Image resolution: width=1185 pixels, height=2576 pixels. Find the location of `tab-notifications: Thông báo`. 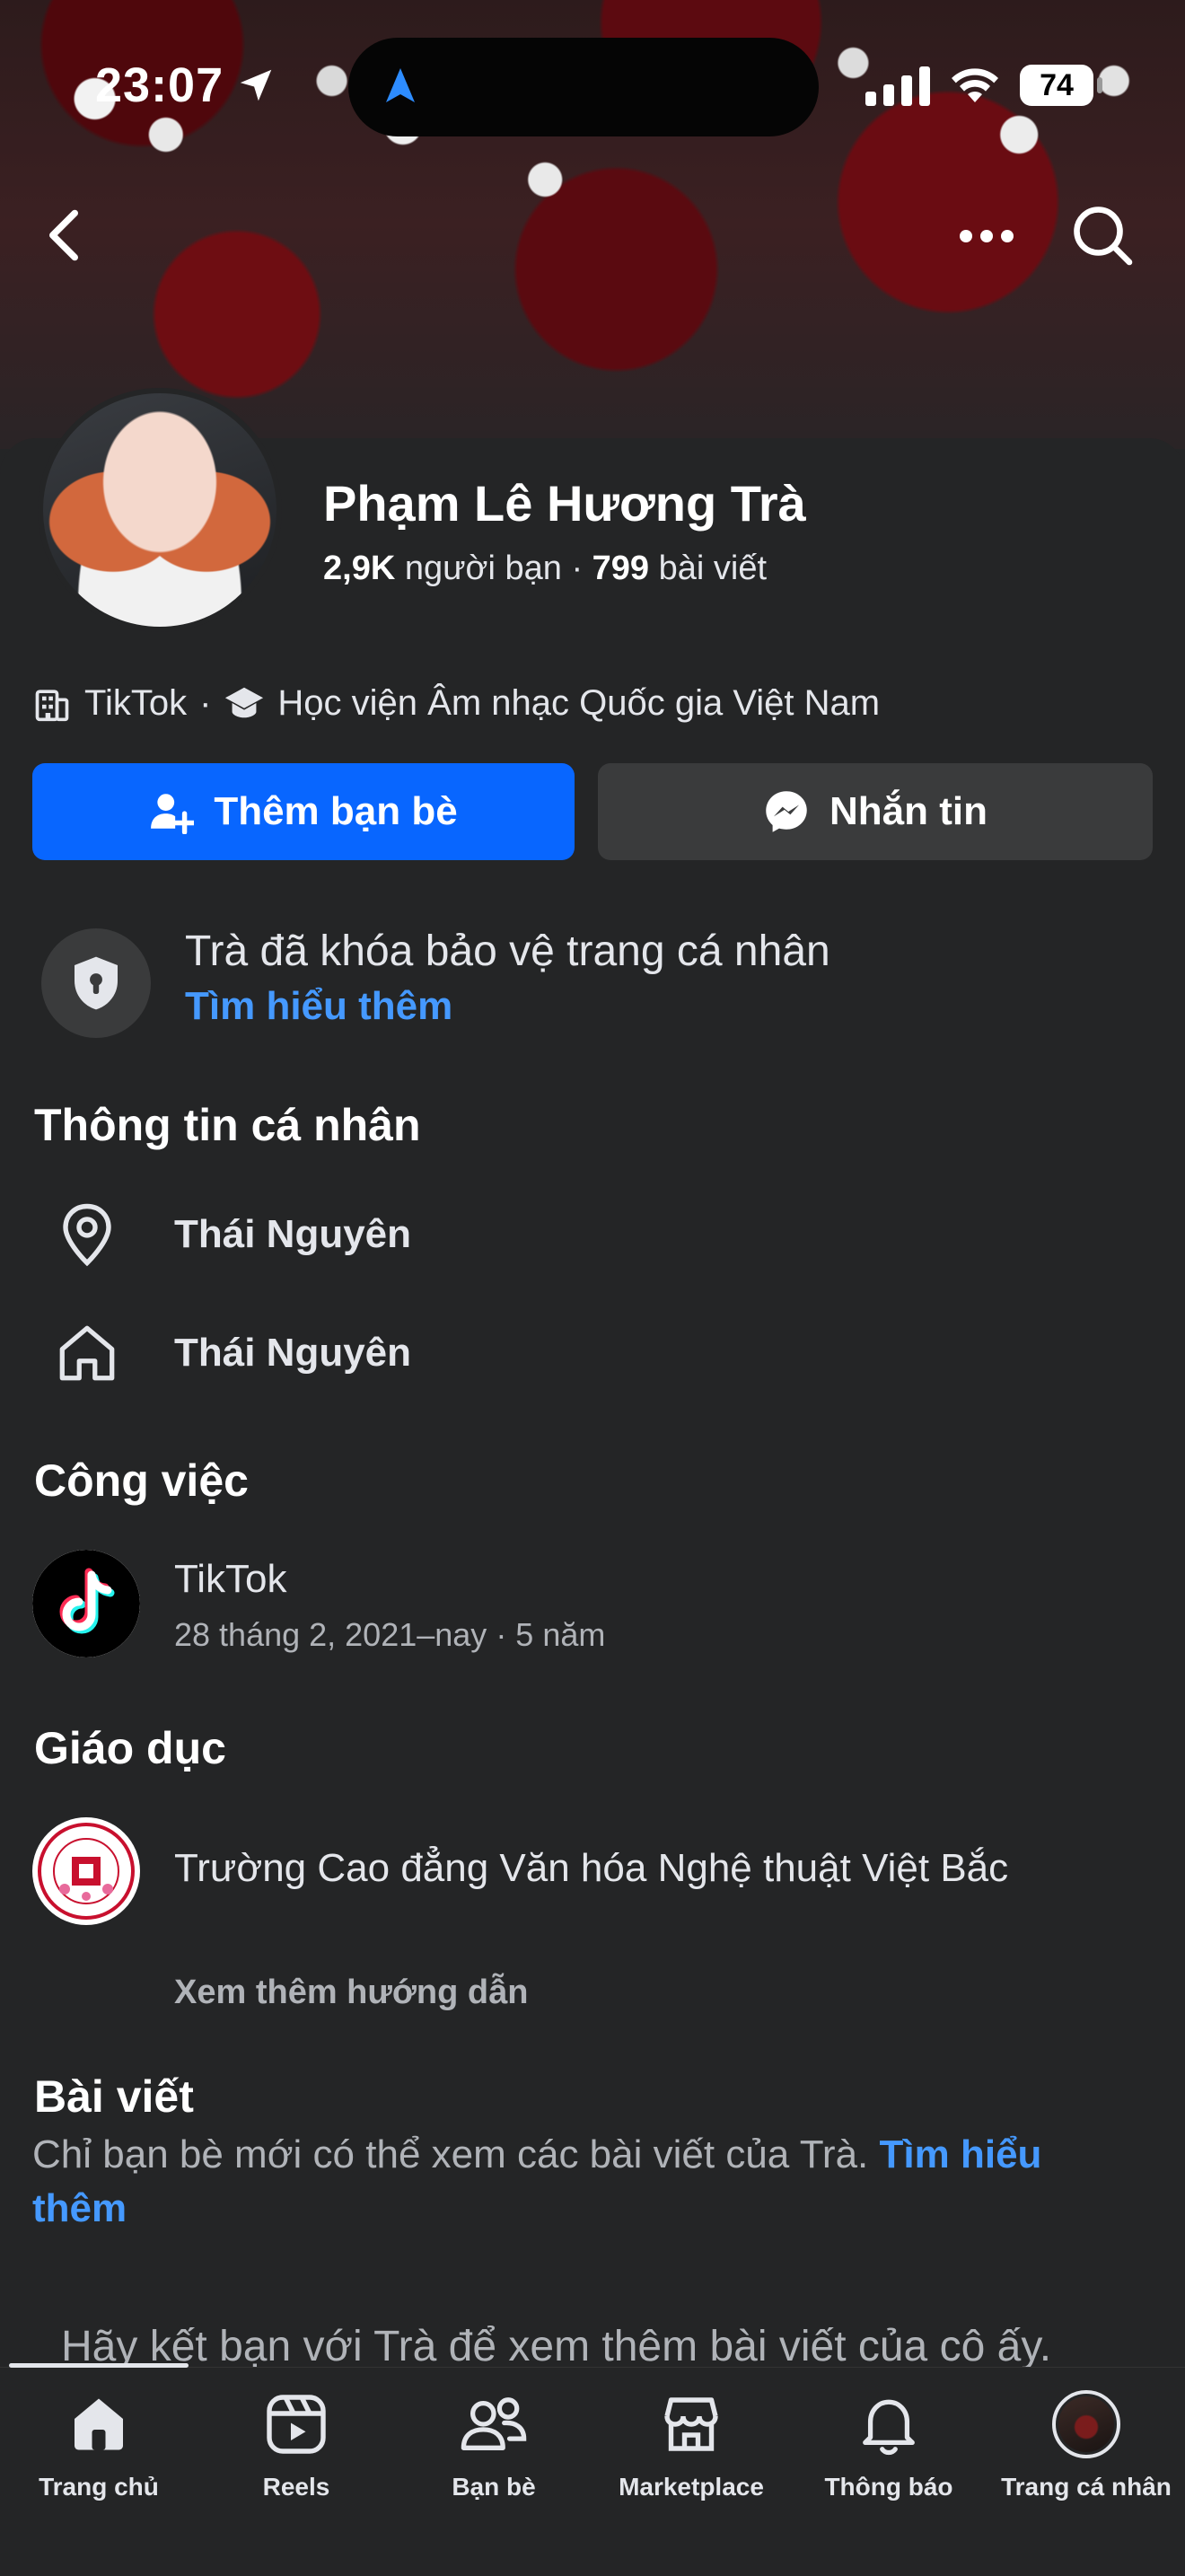

tab-notifications: Thông báo is located at coordinates (889, 2444).